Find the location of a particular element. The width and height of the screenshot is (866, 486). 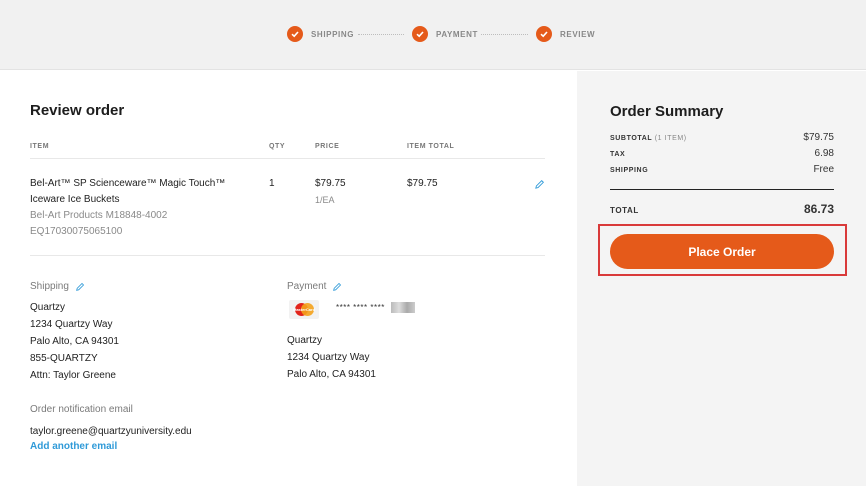

billing-line: Palo Alto, CA 94301 is located at coordinates (331, 374).